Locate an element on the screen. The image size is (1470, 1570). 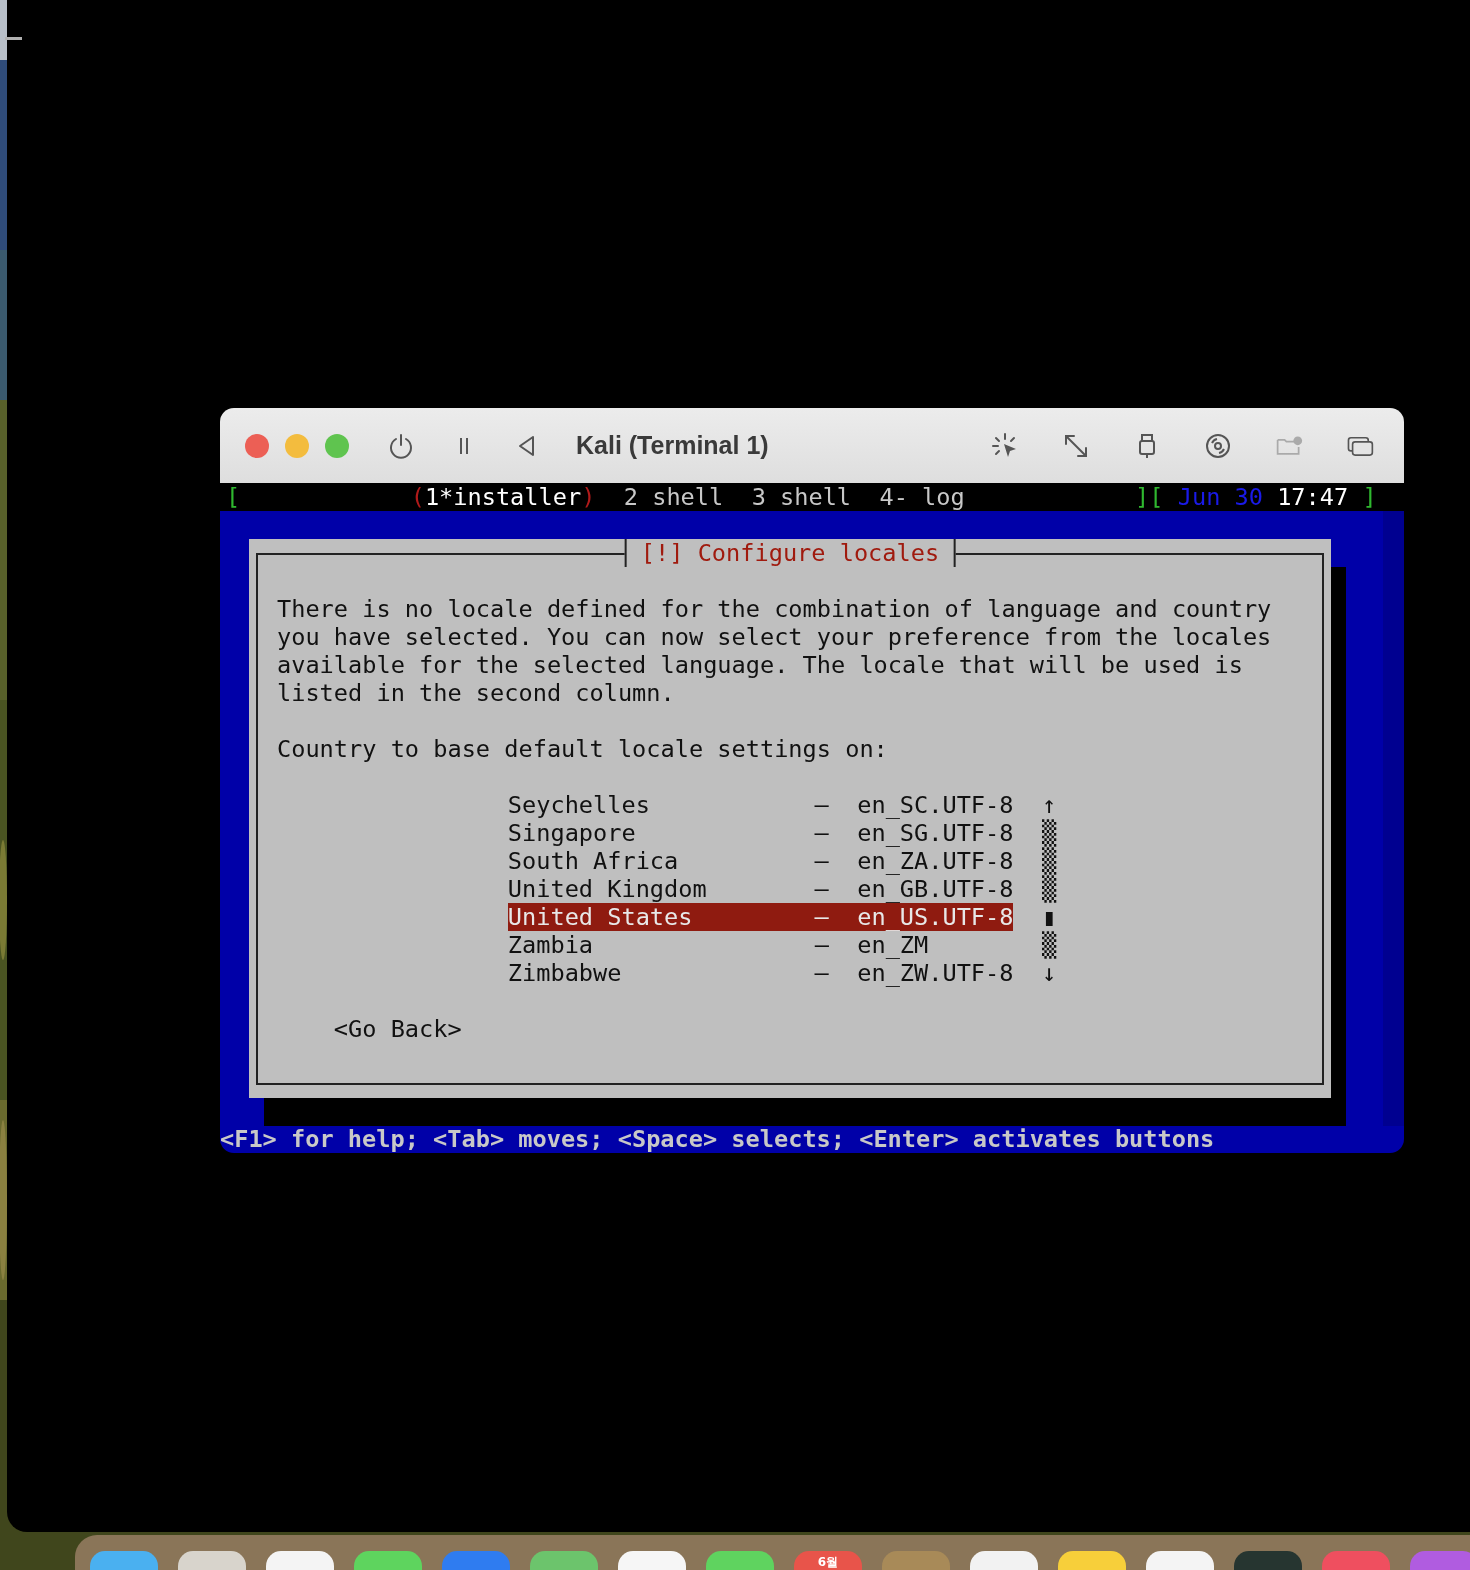
tmux-window-tab: 2 shell is located at coordinates (673, 497).